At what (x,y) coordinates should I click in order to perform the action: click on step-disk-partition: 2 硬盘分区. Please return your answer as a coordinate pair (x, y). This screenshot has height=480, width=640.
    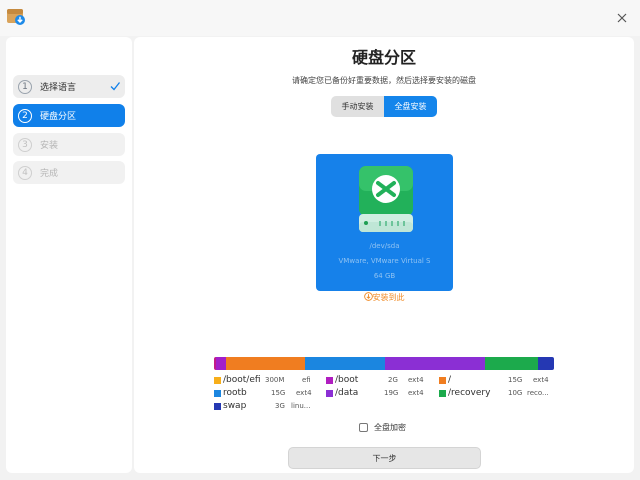
    Looking at the image, I should click on (69, 115).